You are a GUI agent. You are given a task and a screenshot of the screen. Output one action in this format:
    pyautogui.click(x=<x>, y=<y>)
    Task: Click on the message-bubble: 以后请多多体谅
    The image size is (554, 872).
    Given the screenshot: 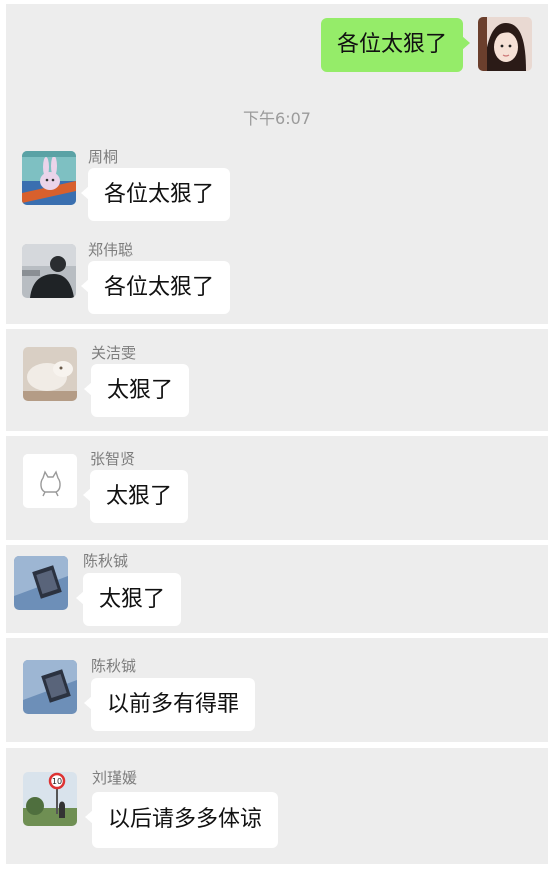 What is the action you would take?
    pyautogui.click(x=181, y=820)
    